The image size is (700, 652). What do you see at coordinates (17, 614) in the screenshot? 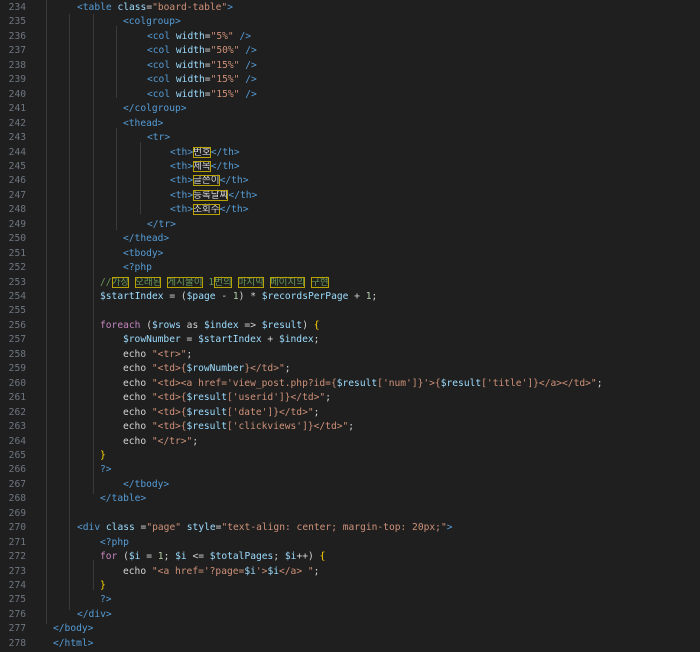
I see `line-number: 276` at bounding box center [17, 614].